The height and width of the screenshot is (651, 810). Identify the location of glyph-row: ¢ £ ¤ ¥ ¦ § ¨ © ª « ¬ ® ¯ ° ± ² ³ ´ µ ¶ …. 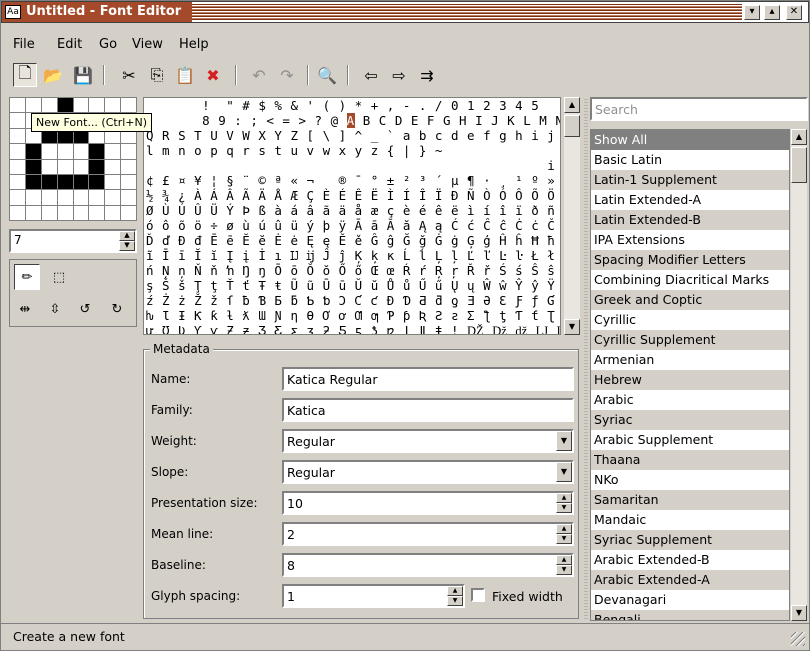
(352, 180).